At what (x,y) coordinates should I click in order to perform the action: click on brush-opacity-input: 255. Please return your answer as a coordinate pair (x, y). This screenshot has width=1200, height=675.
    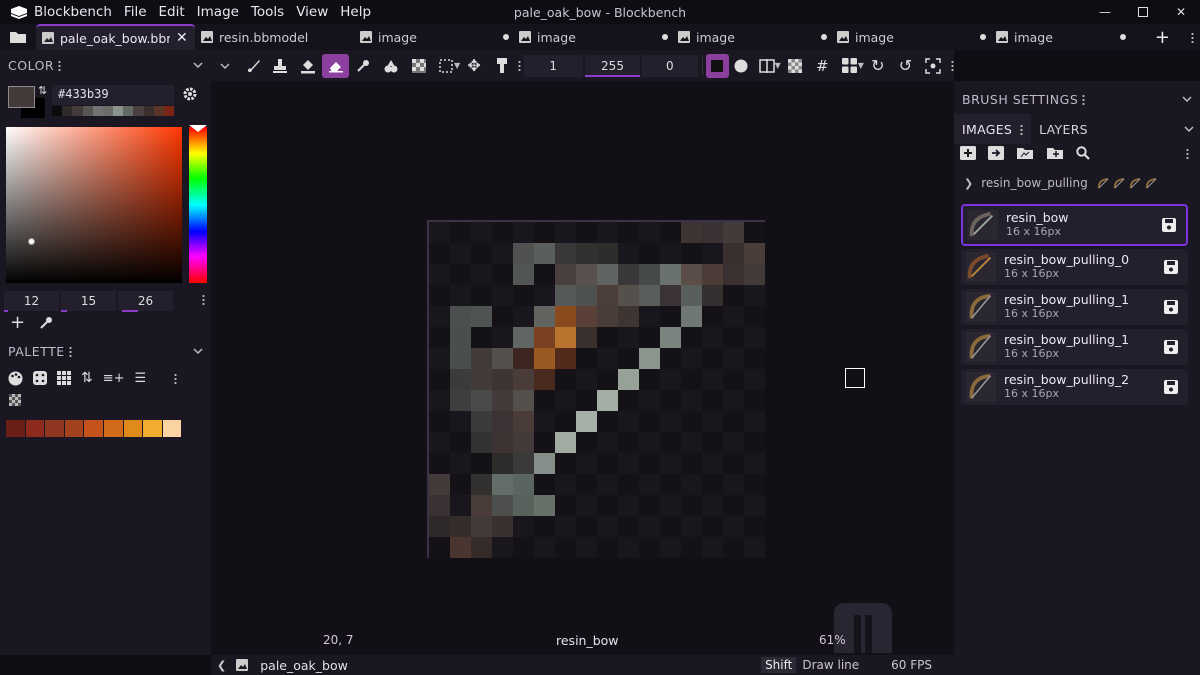
    Looking at the image, I should click on (612, 65).